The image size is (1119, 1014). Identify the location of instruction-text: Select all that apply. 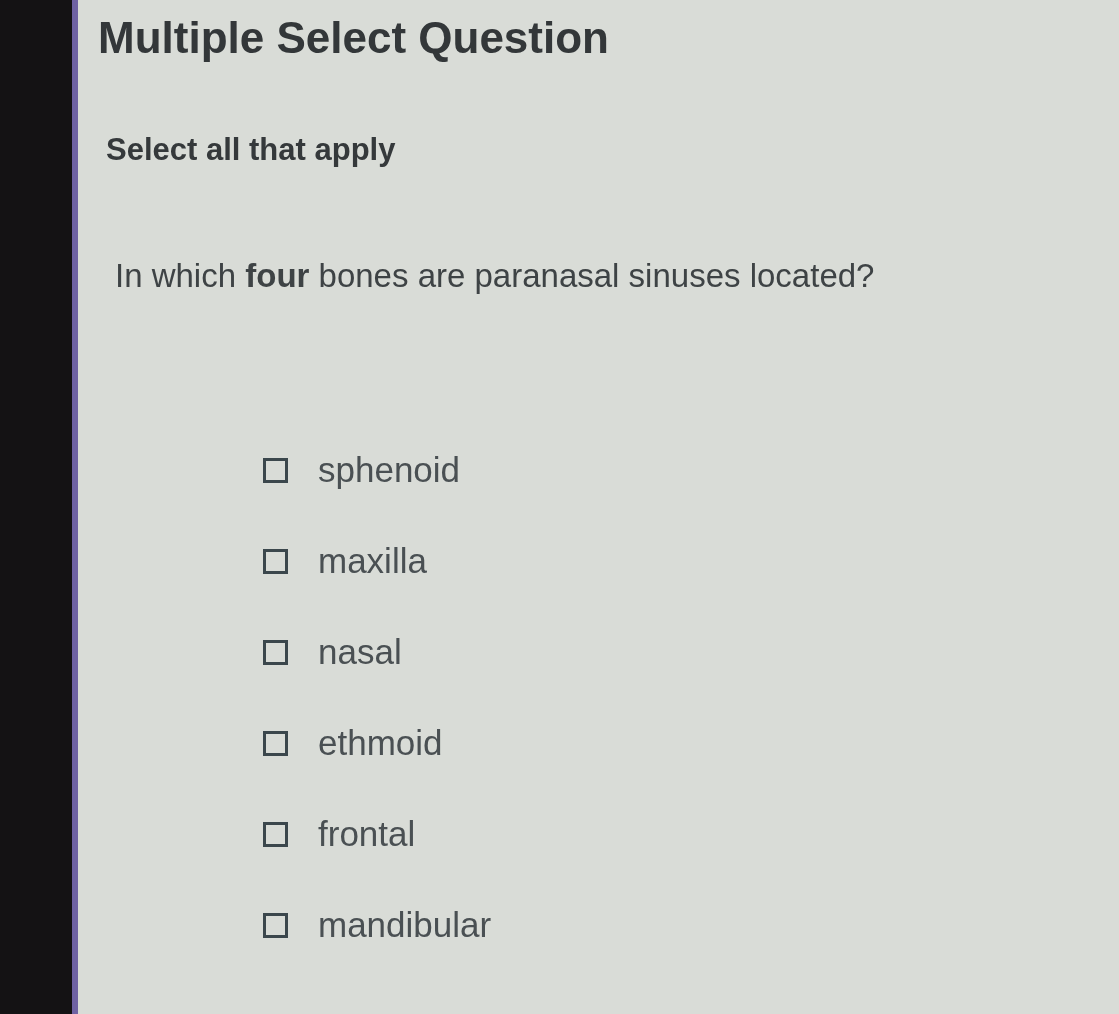
(251, 150).